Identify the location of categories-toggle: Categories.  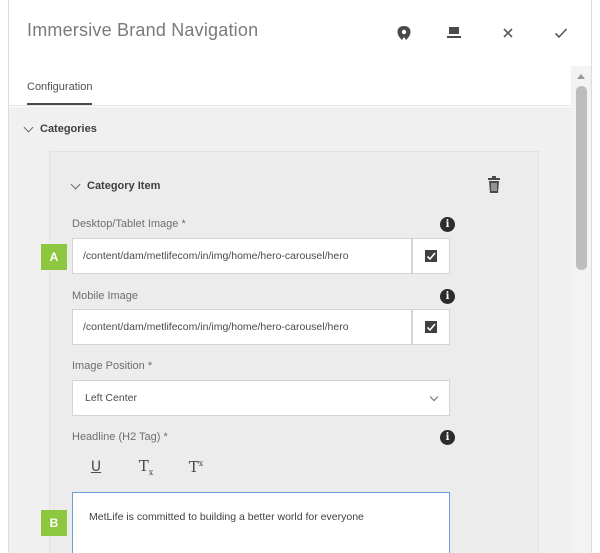
(60, 128).